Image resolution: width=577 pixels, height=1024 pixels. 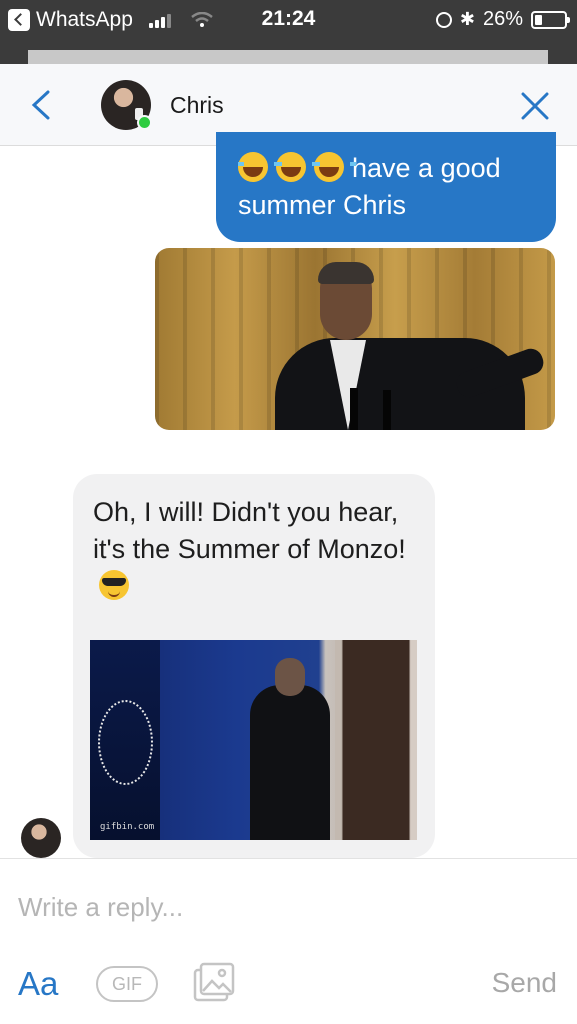 What do you see at coordinates (355, 339) in the screenshot?
I see `outgoing-gif` at bounding box center [355, 339].